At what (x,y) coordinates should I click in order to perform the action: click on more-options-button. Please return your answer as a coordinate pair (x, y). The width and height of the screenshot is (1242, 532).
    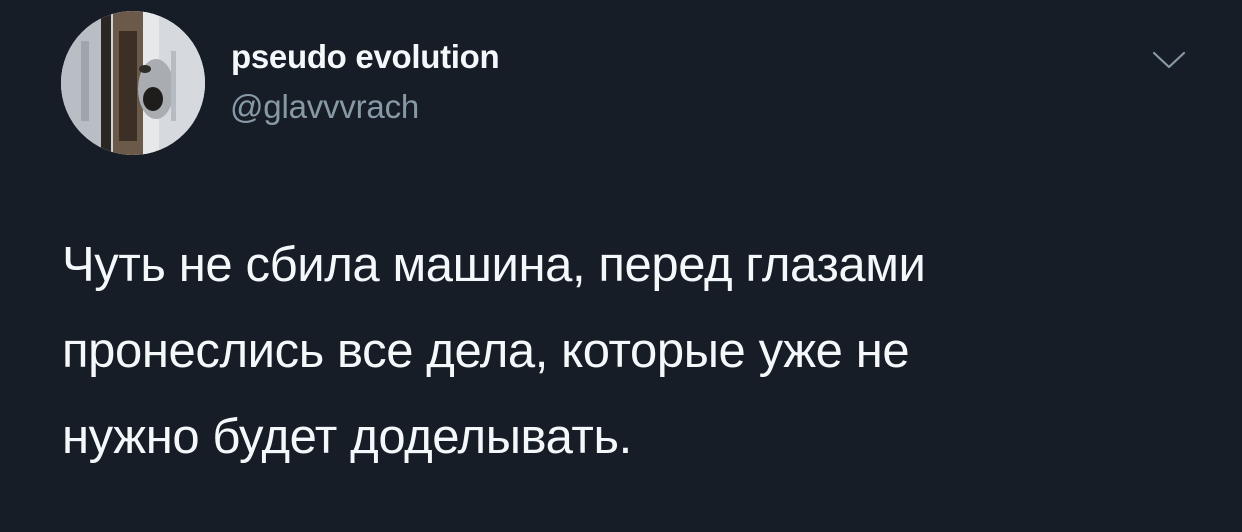
    Looking at the image, I should click on (1169, 60).